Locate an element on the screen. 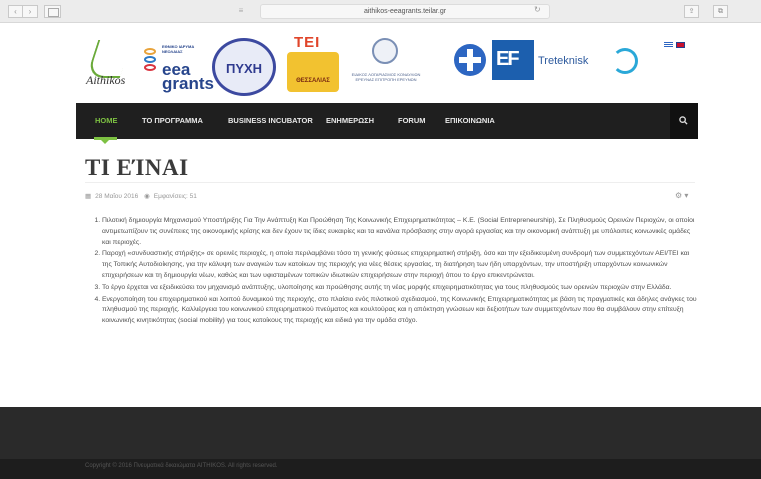  back-button: ‹ is located at coordinates (15, 11).